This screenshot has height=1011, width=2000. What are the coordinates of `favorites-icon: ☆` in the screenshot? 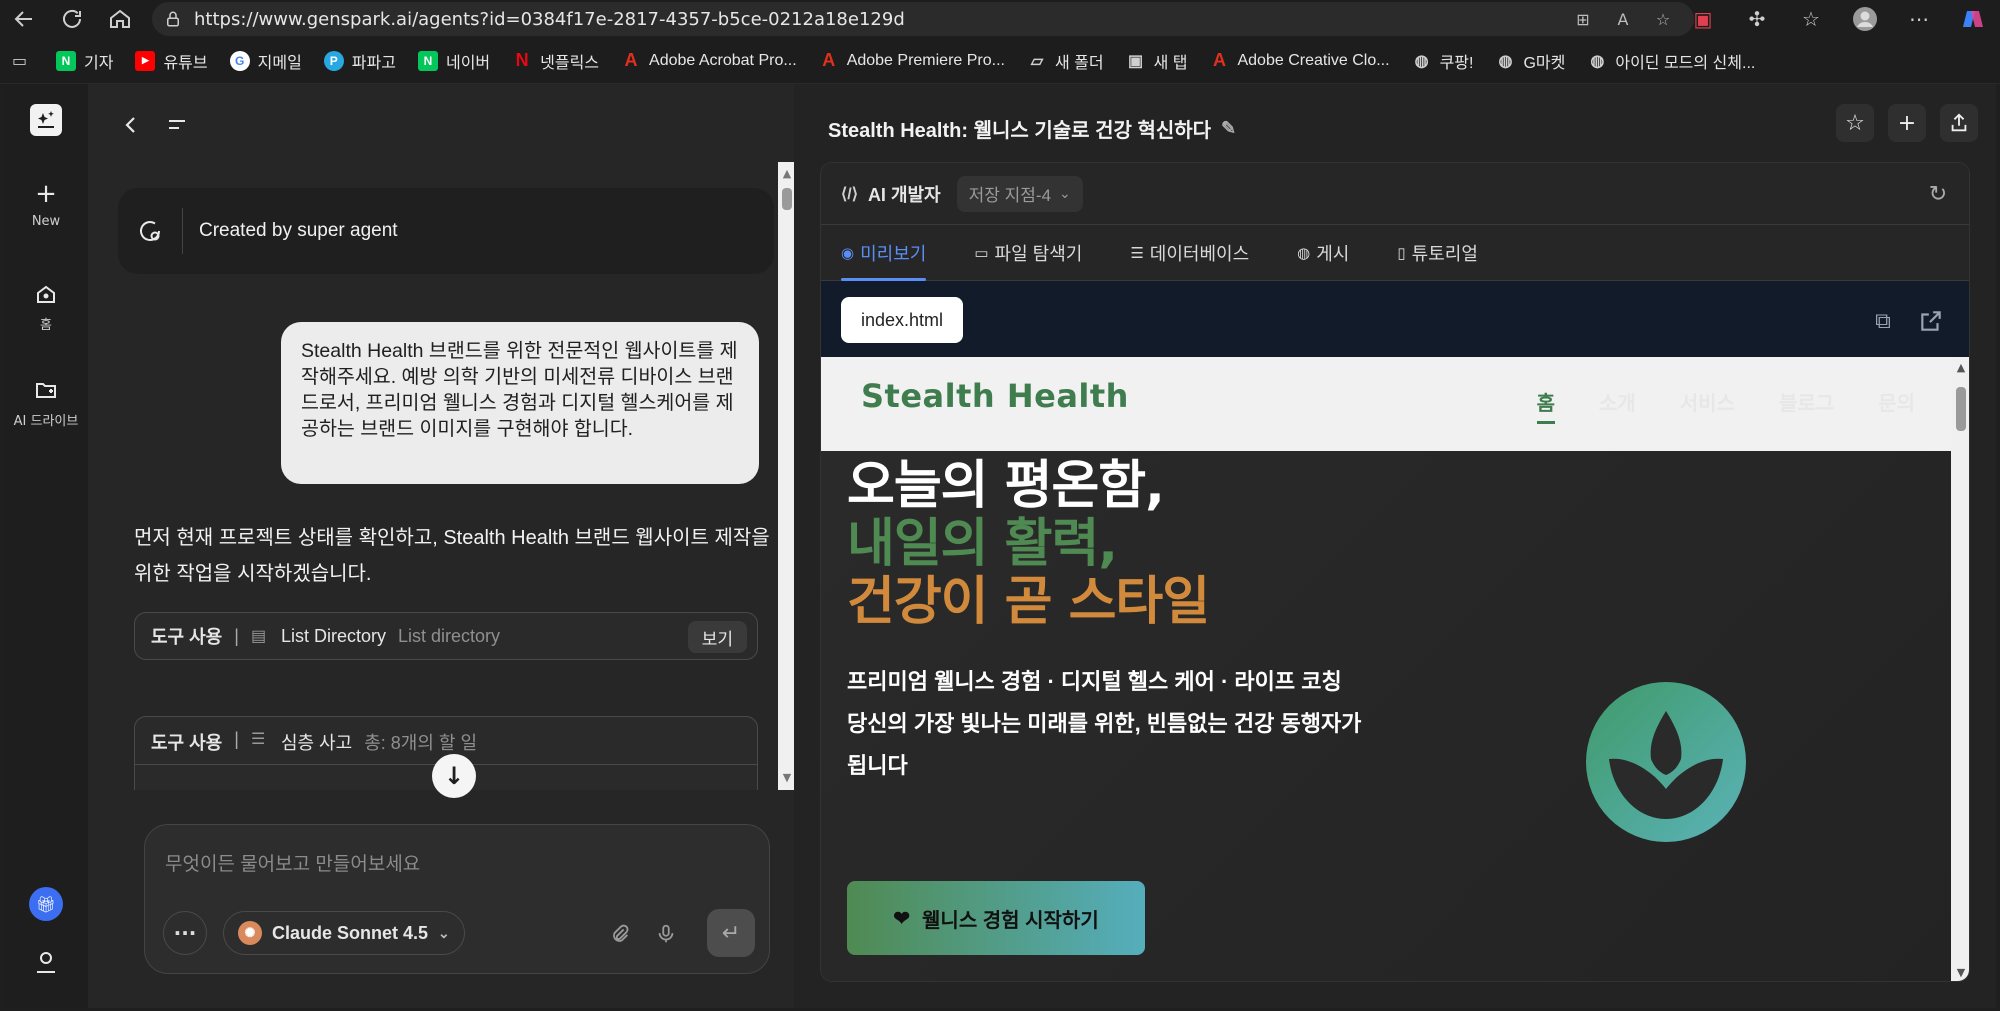 It's located at (1811, 19).